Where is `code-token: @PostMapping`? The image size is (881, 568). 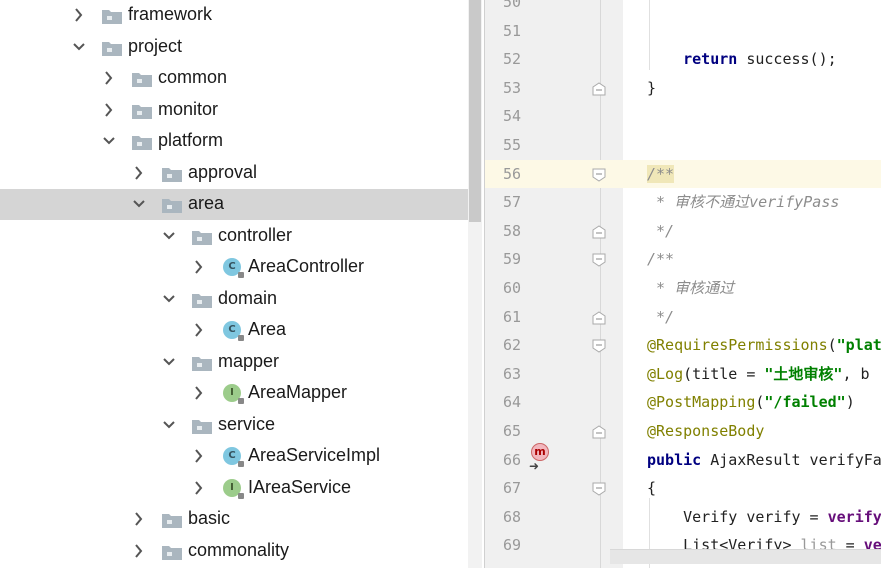
code-token: @PostMapping is located at coordinates (701, 402).